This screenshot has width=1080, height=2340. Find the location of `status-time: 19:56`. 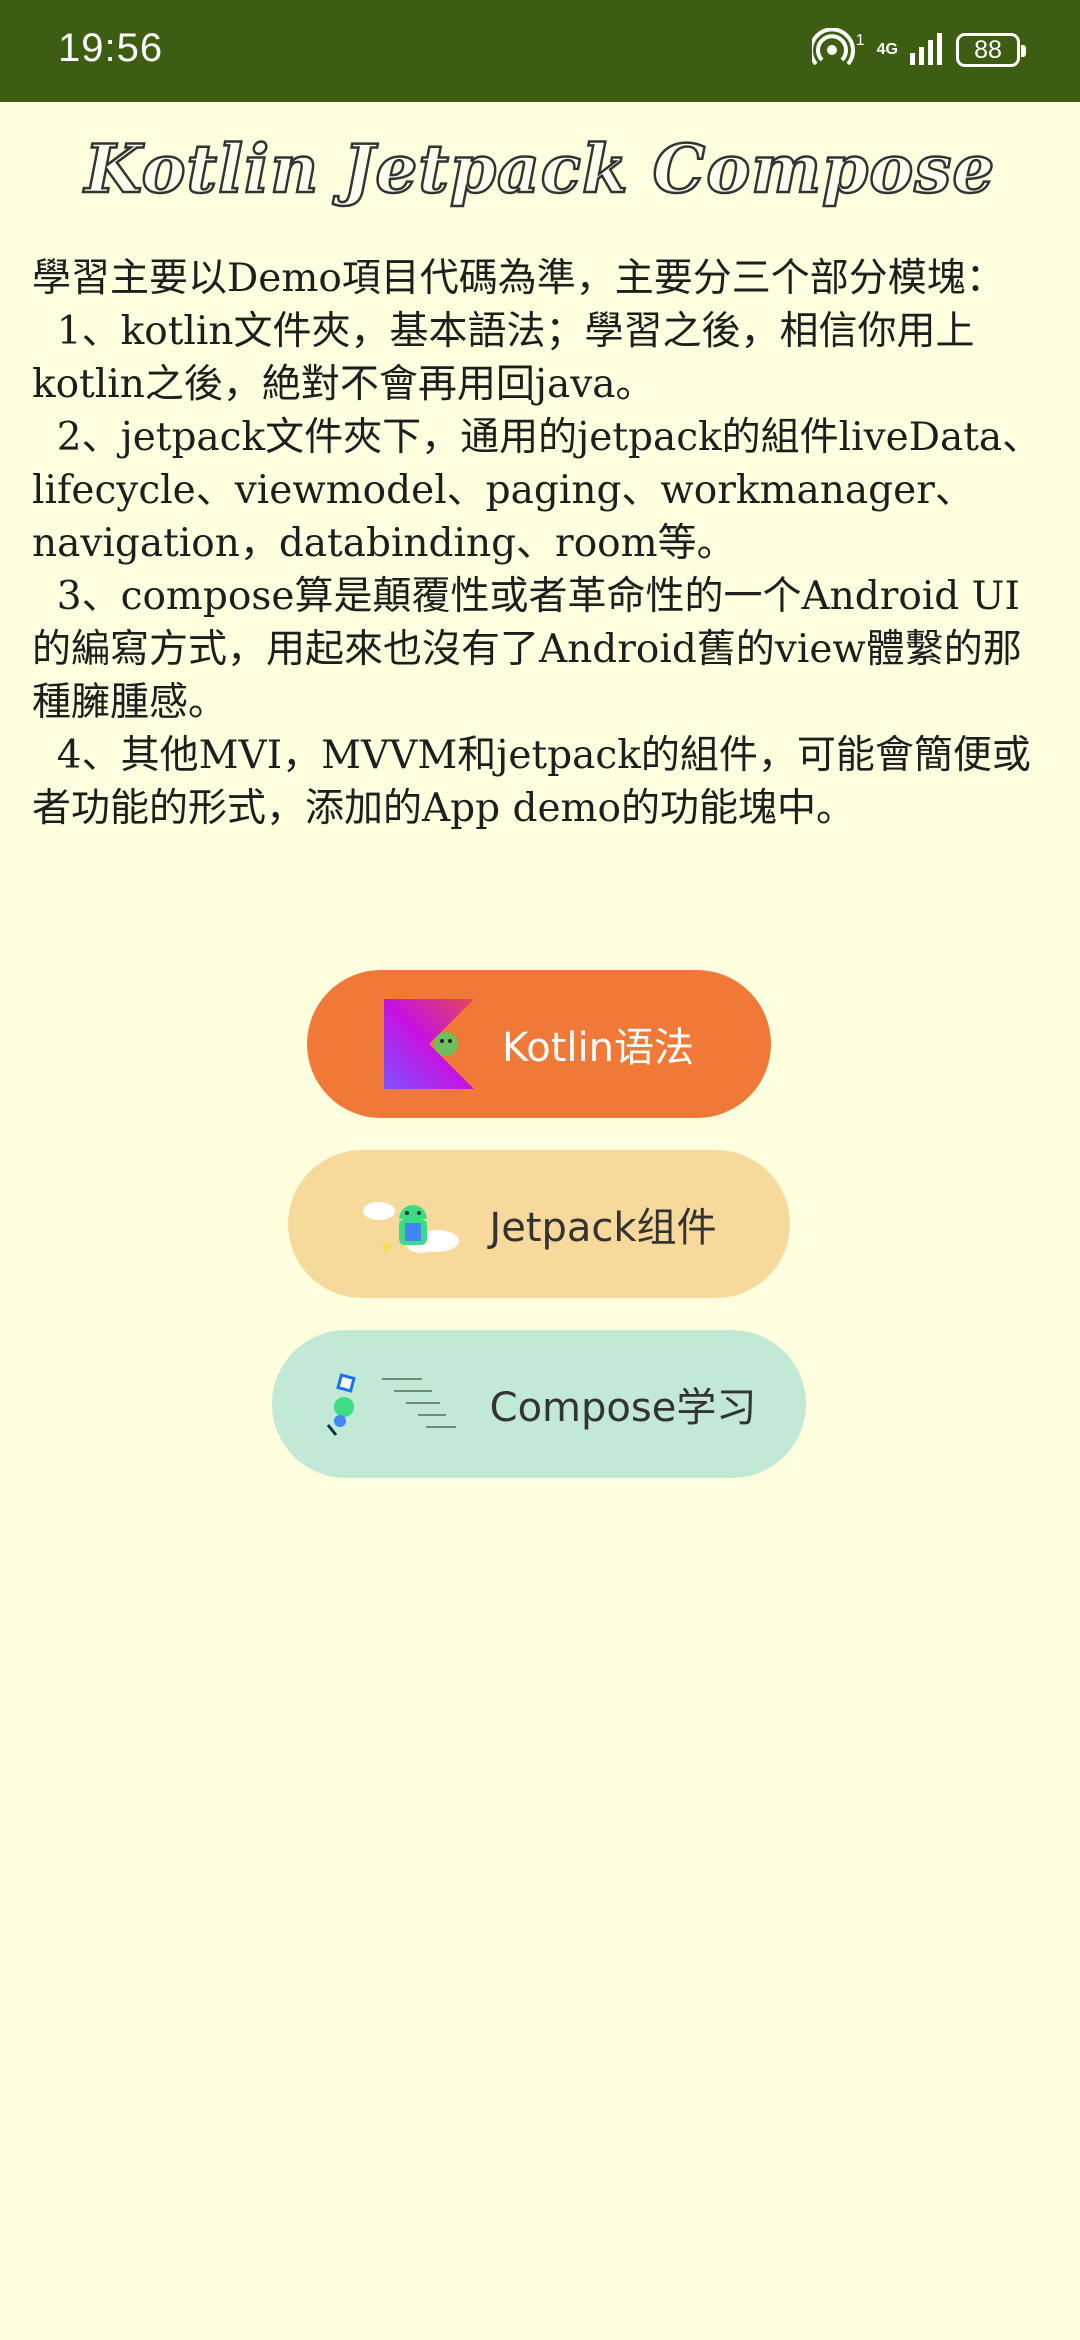

status-time: 19:56 is located at coordinates (111, 48).